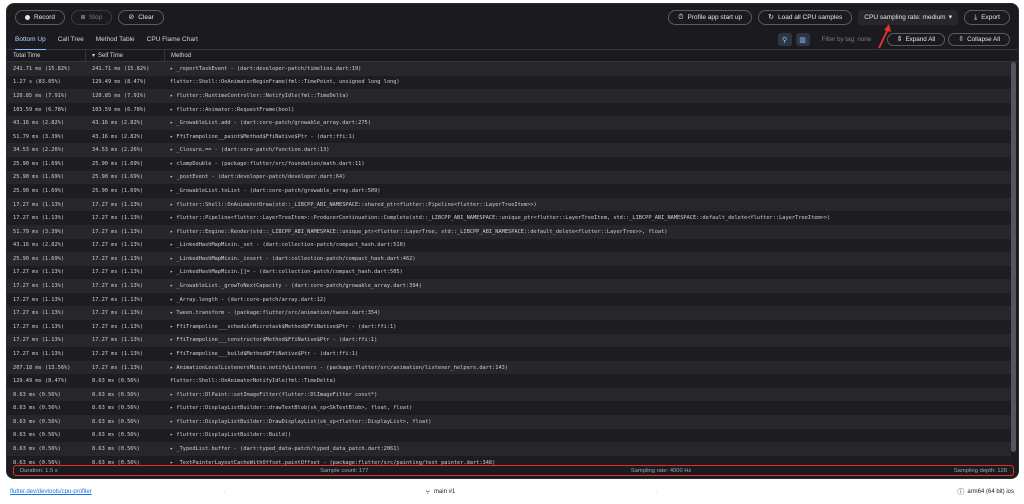 This screenshot has width=1024, height=504. I want to click on sampling-rate-text: Sampling rate: 4000 Hz, so click(661, 470).